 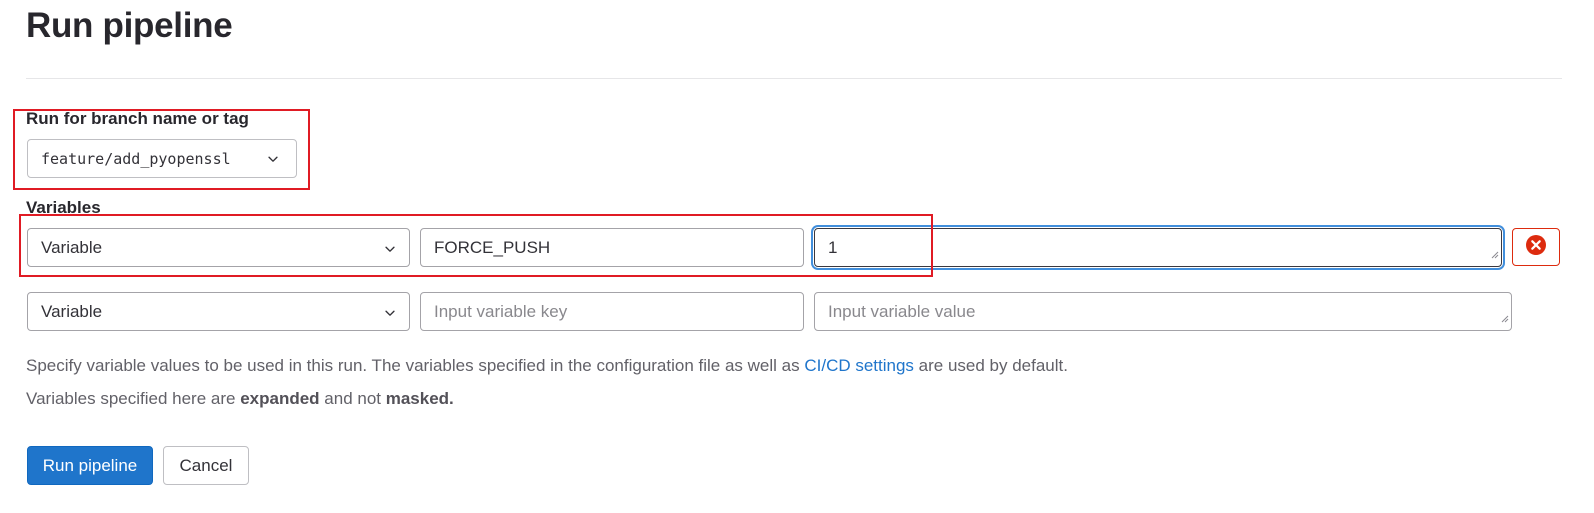 What do you see at coordinates (280, 398) in the screenshot?
I see `expanded-emphasis: expanded` at bounding box center [280, 398].